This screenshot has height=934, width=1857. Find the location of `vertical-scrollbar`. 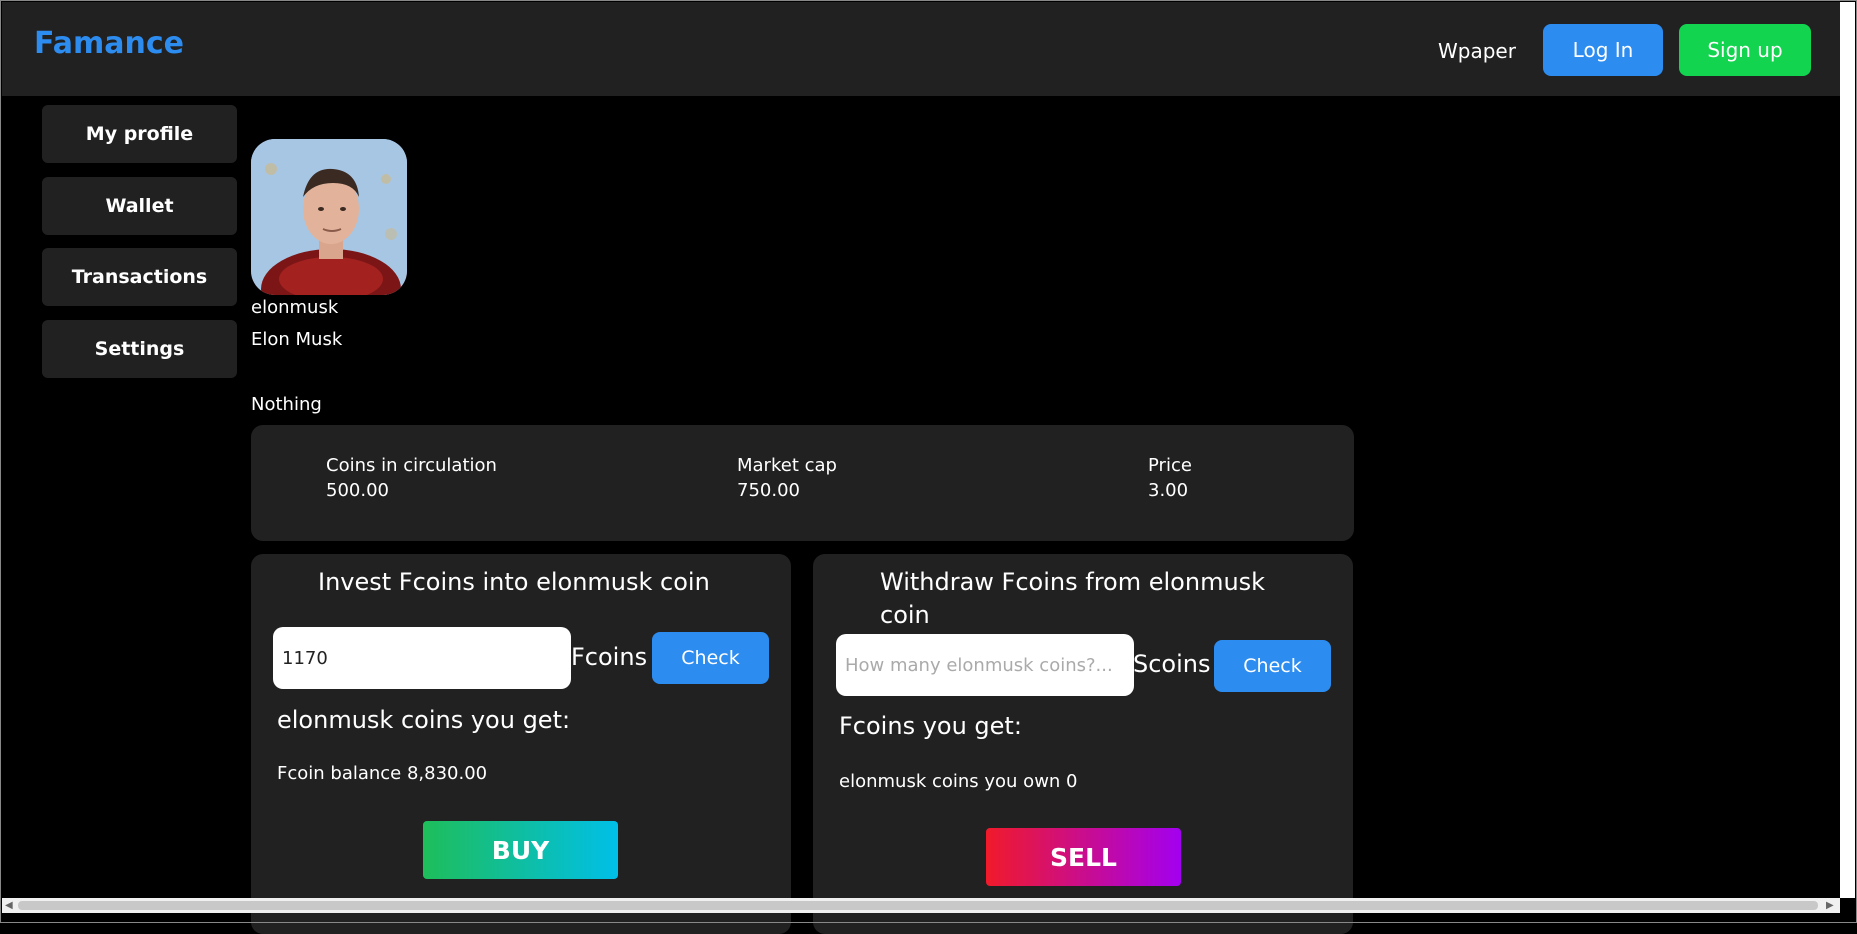

vertical-scrollbar is located at coordinates (1847, 450).